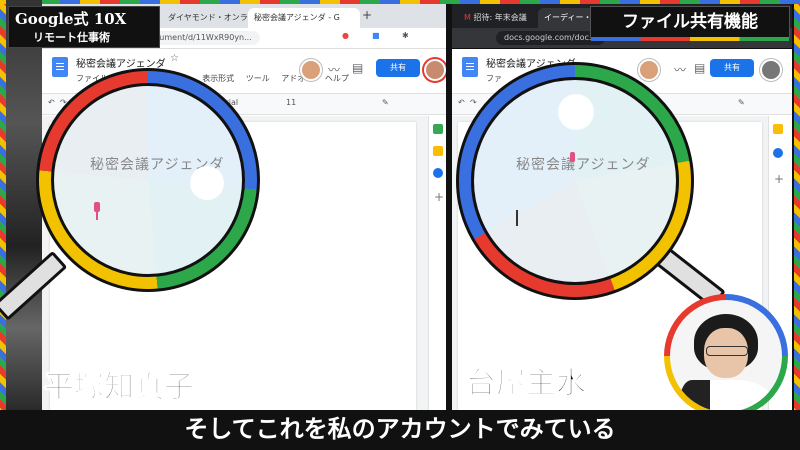 The width and height of the screenshot is (800, 450). I want to click on magnified-doc-title-right: 秘密会議アジェンダ, so click(583, 165).